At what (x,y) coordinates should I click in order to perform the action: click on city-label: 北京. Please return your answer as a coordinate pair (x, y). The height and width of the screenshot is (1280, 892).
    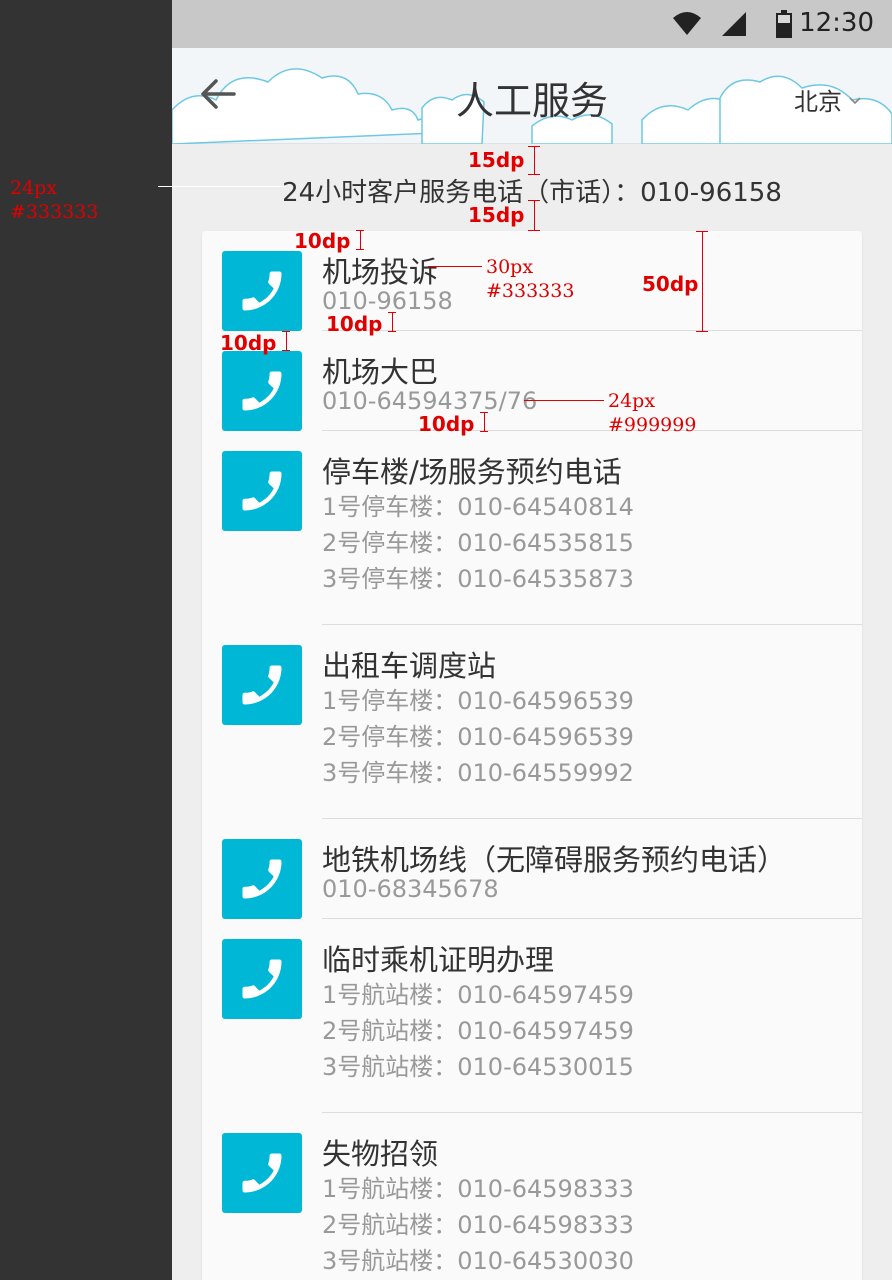
    Looking at the image, I should click on (818, 102).